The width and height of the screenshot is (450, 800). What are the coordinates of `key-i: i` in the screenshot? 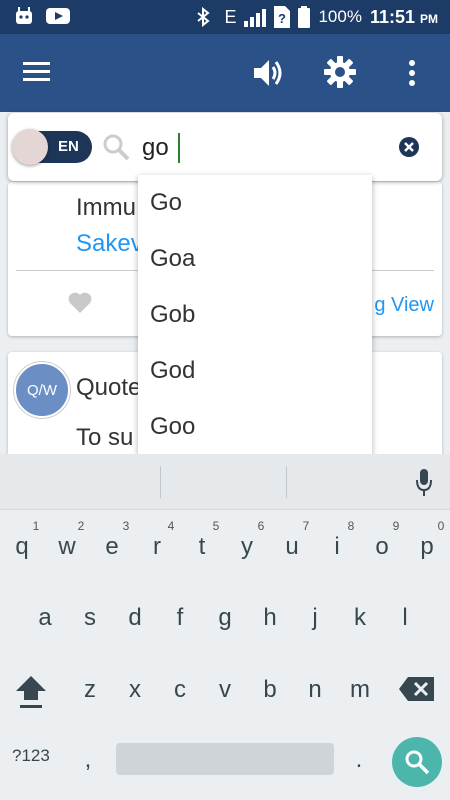 It's located at (337, 547).